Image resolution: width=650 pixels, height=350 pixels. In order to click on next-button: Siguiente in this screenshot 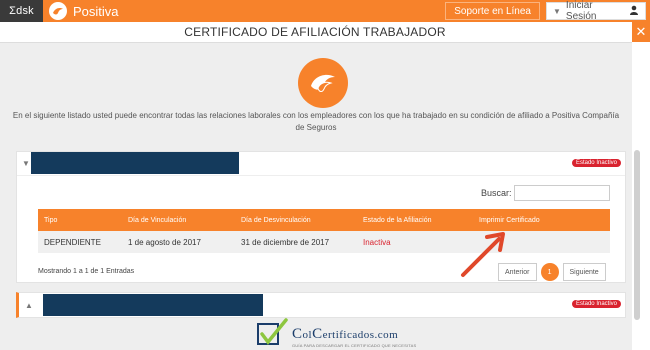, I will do `click(584, 272)`.